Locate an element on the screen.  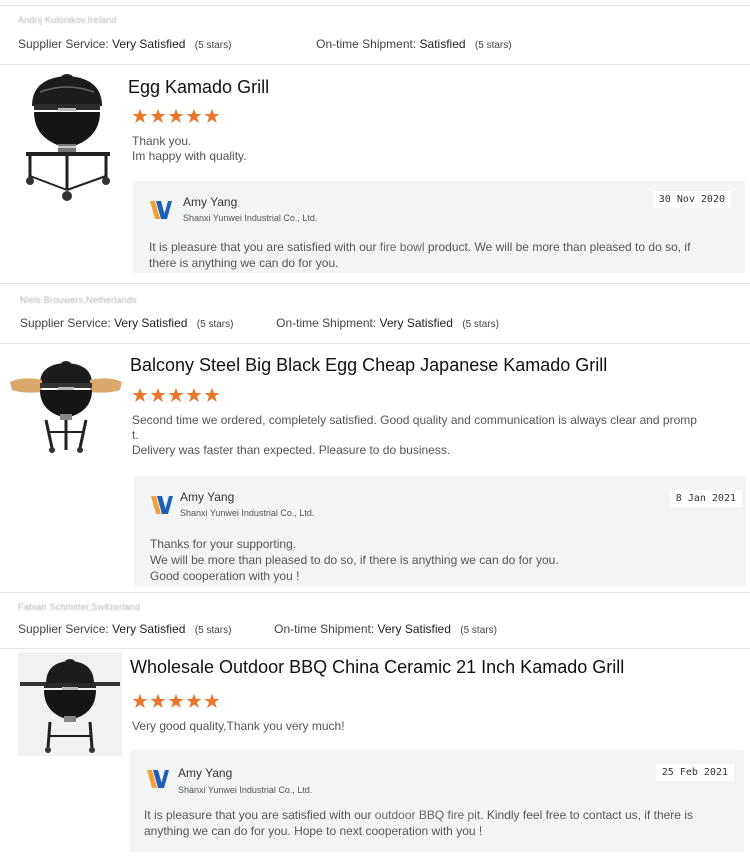
reviewer-name: Fabian Schmitter,Switzerland is located at coordinates (79, 607).